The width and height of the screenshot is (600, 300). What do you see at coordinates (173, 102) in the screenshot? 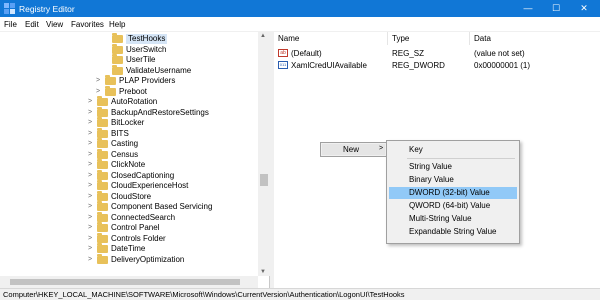
I see `tree-item: > AutoRotation` at bounding box center [173, 102].